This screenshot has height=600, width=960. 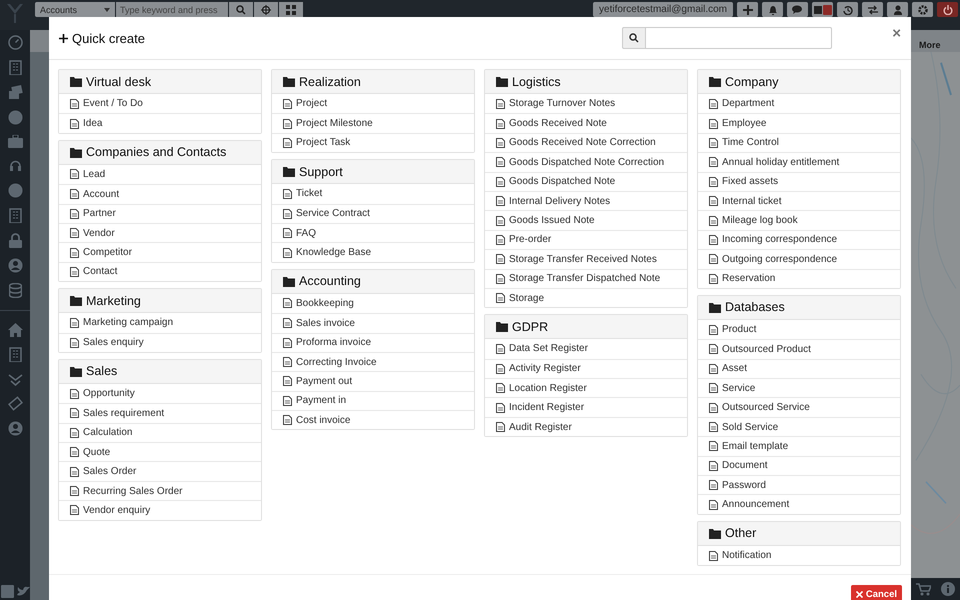 What do you see at coordinates (935, 41) in the screenshot?
I see `more-tab: More` at bounding box center [935, 41].